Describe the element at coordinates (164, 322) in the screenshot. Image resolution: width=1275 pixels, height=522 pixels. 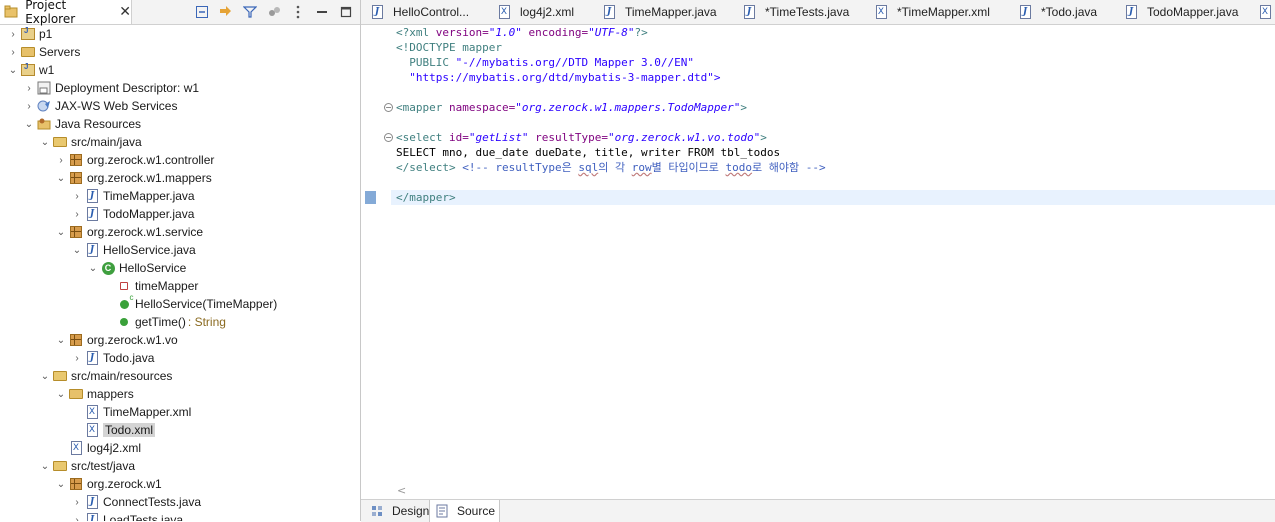
I see `tree-item: getTime() : String` at that location.